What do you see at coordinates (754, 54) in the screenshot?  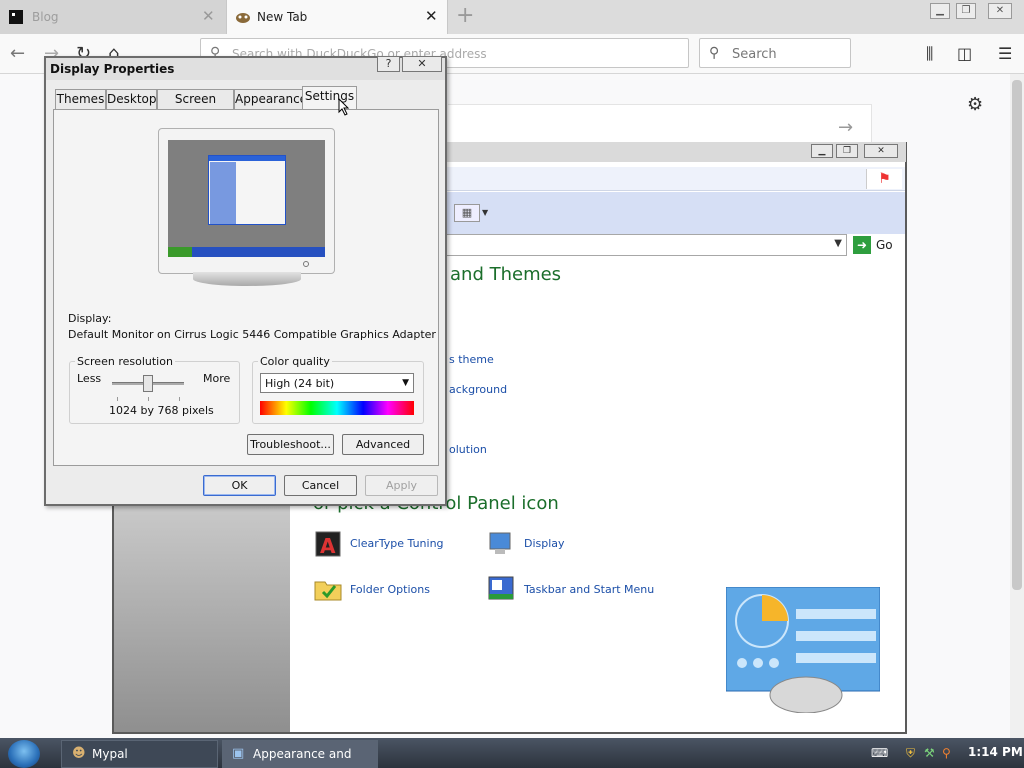 I see `search-placeholder: Search` at bounding box center [754, 54].